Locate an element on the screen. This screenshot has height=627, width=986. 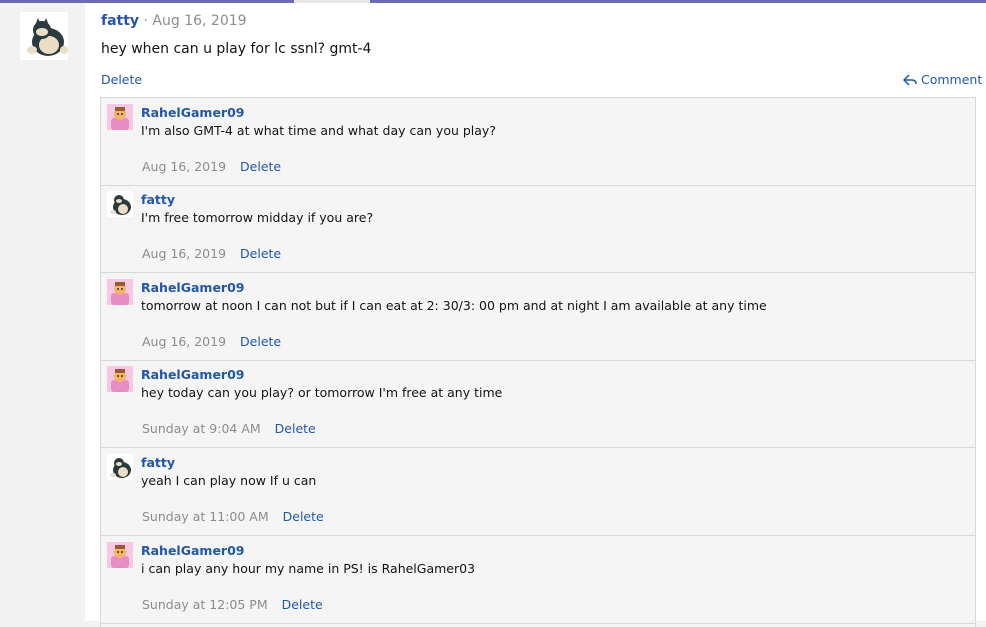
comment-message: yeah I can play now If u can is located at coordinates (229, 480).